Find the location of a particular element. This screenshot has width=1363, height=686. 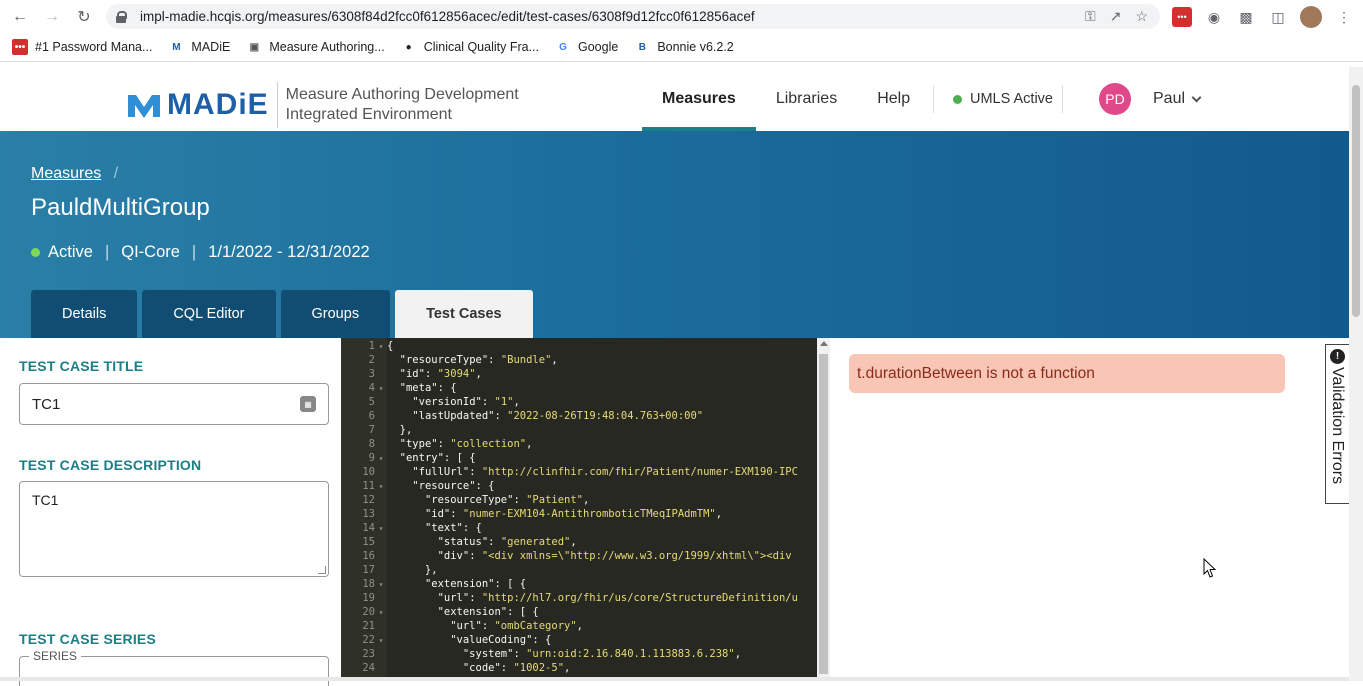

code-line: 11 ▾ "resource": { is located at coordinates (579, 486).